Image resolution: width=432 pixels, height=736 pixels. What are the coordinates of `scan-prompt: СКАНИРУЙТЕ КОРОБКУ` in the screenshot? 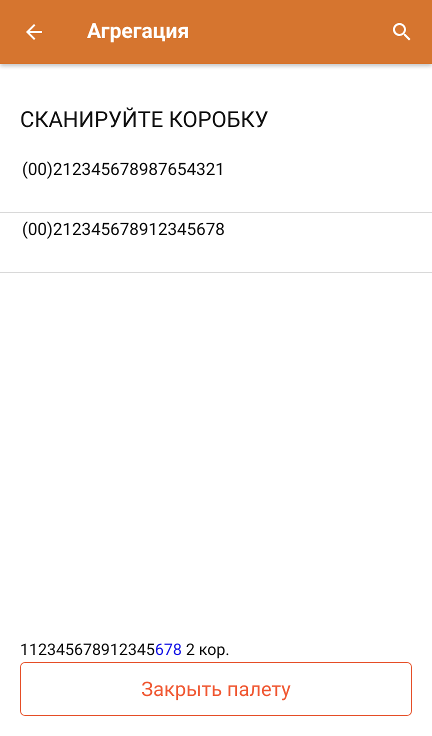 It's located at (145, 121).